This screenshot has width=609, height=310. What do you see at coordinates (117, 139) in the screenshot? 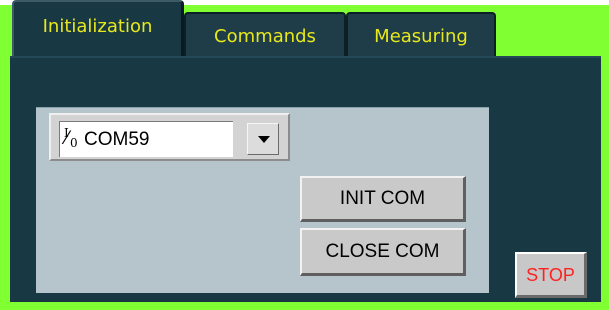
I see `serial-port-value: COM59` at bounding box center [117, 139].